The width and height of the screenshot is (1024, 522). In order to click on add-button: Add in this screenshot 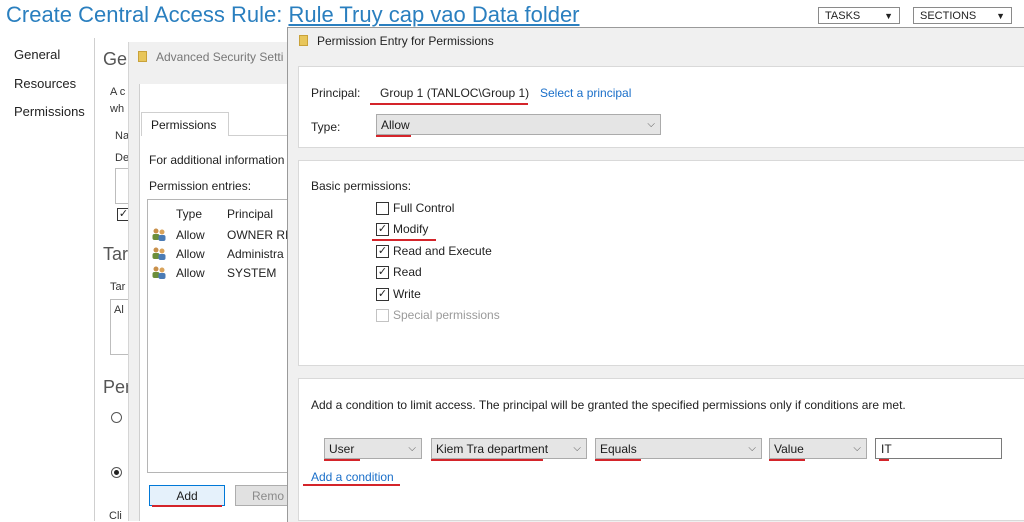, I will do `click(187, 495)`.